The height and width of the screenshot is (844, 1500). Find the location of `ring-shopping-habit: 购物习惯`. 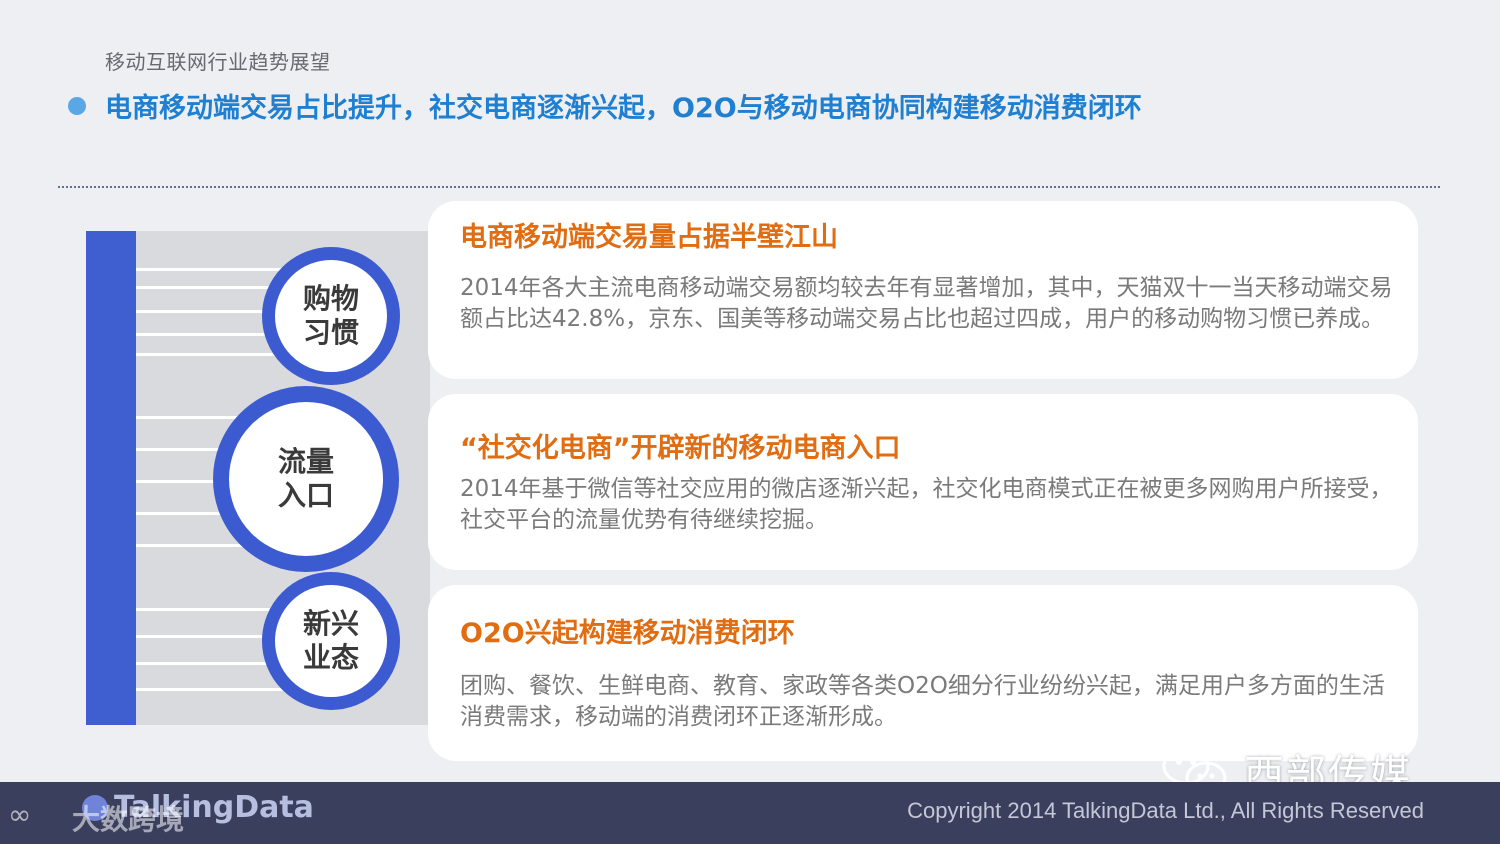

ring-shopping-habit: 购物习惯 is located at coordinates (331, 316).